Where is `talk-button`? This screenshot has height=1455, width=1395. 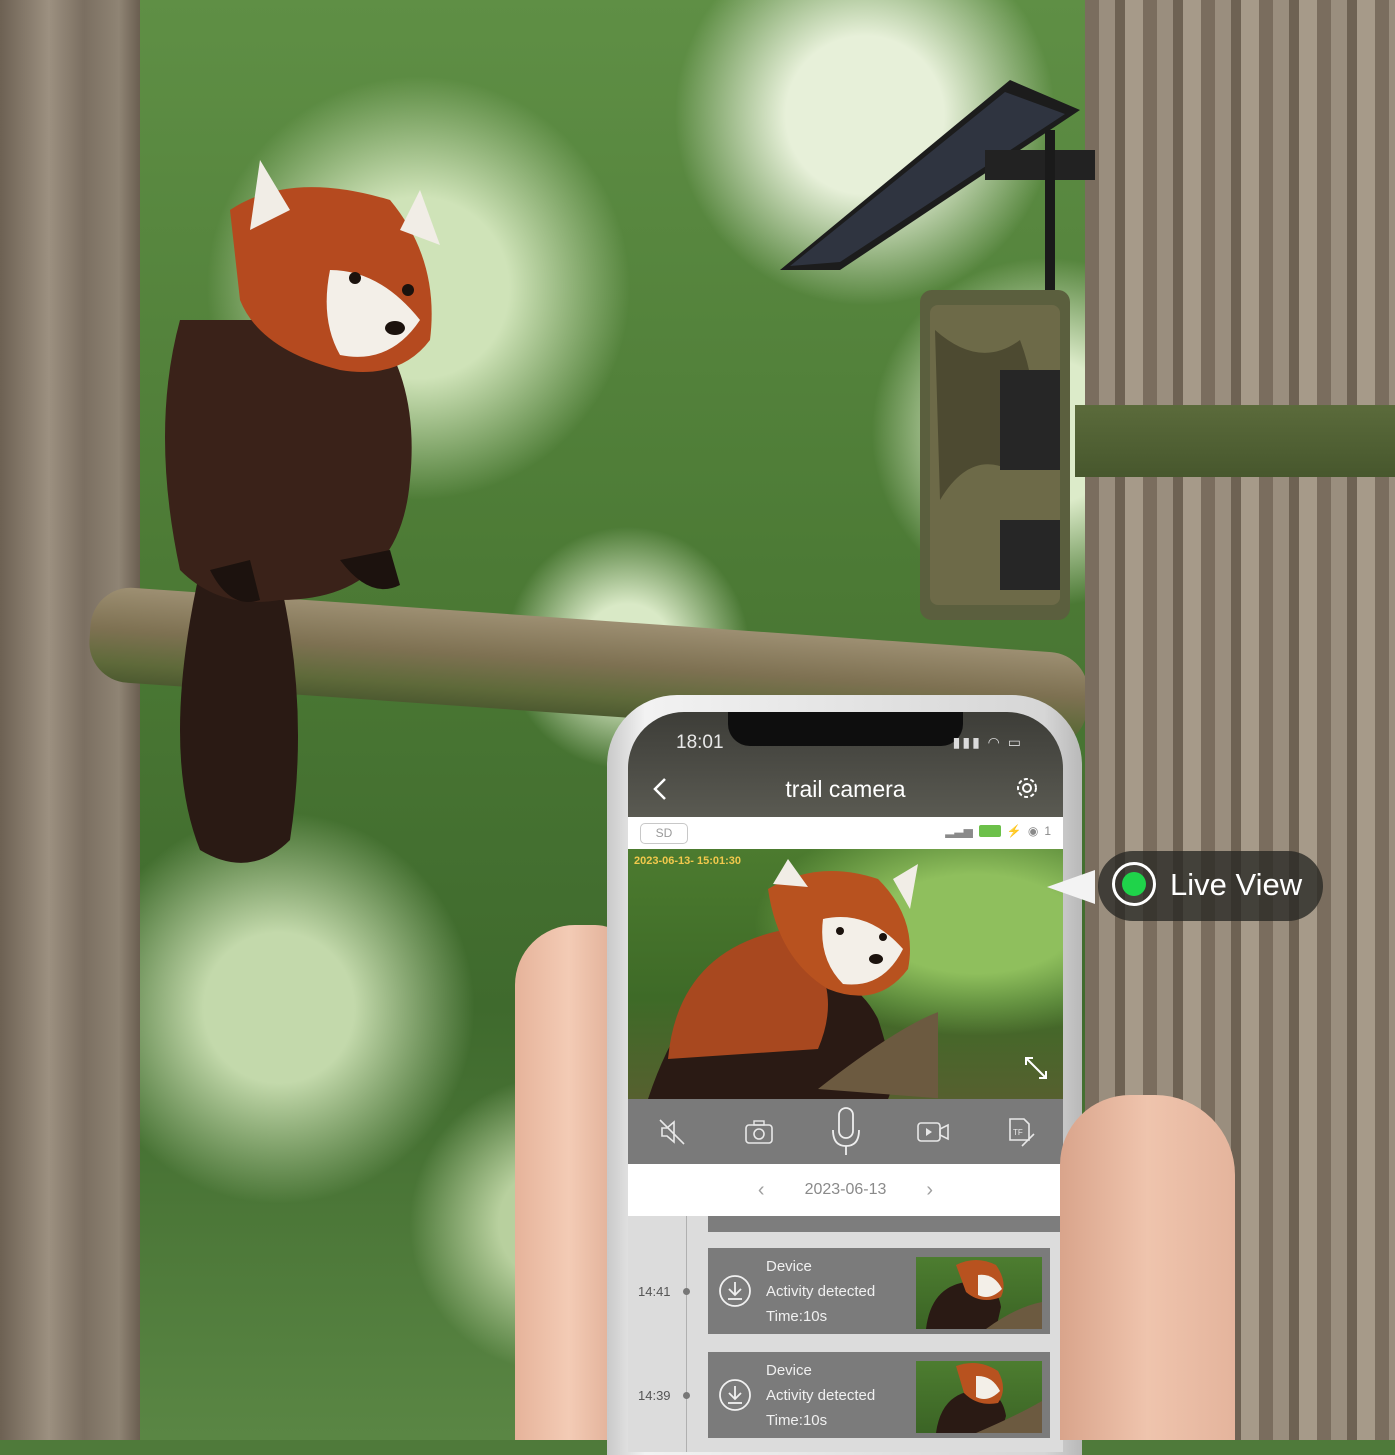
talk-button is located at coordinates (846, 1130).